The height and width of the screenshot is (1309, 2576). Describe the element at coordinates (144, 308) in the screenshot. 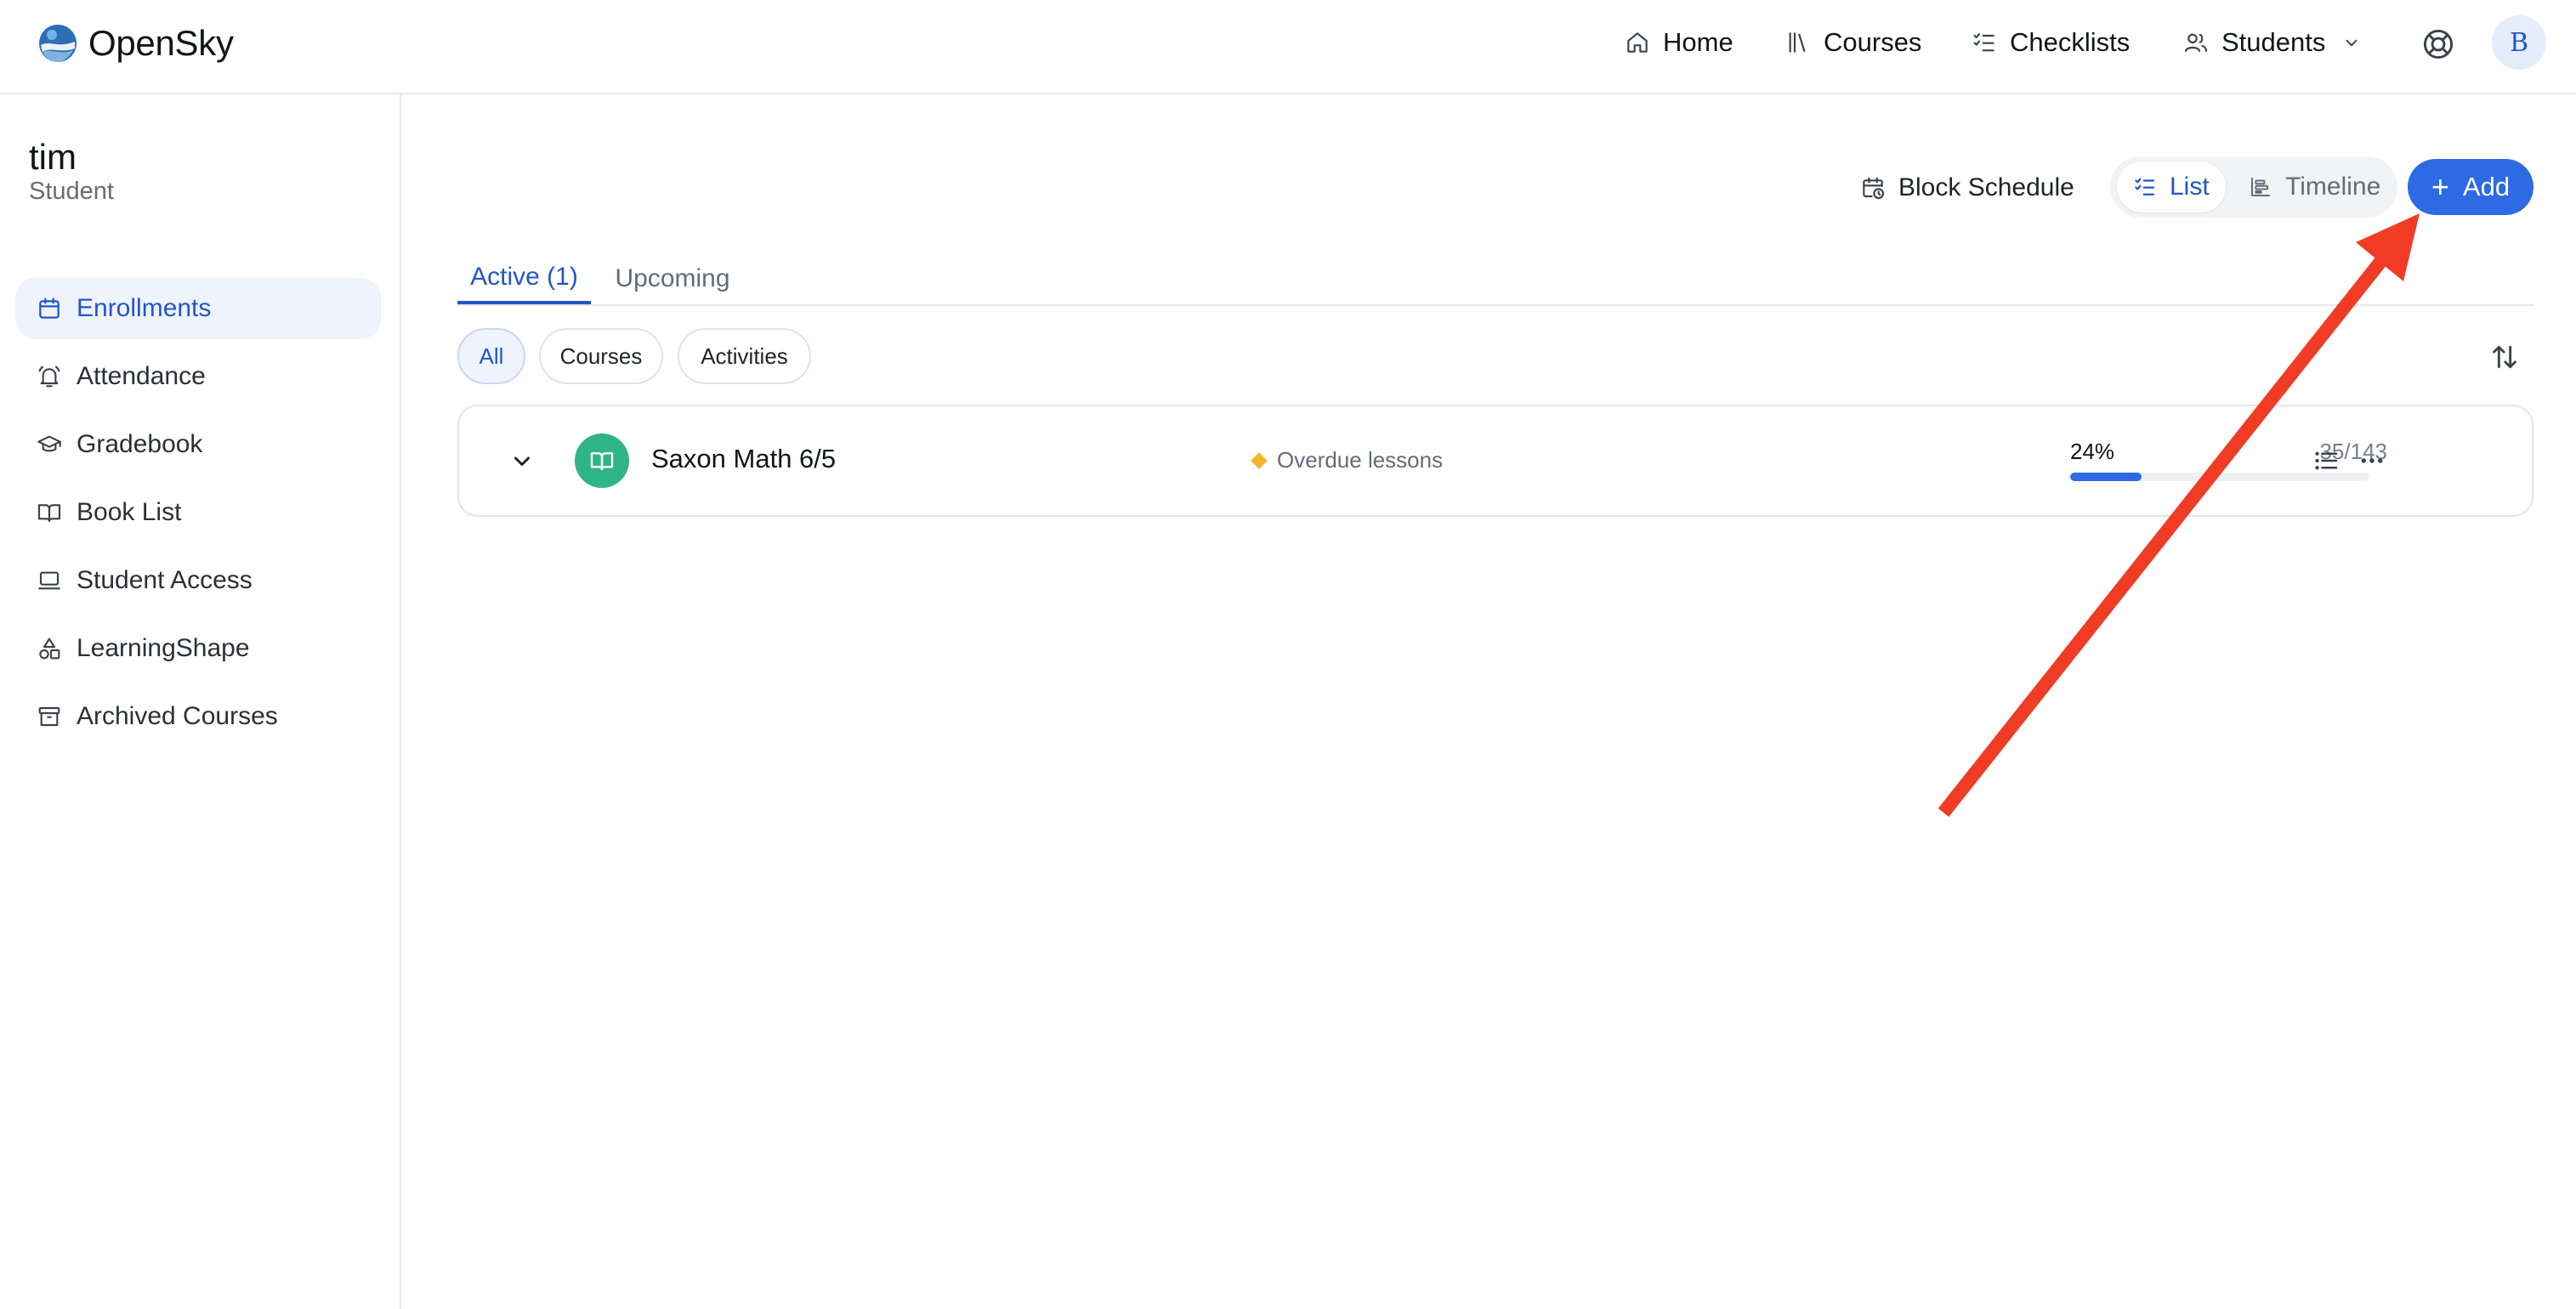

I see `sidebar-item-label: Enrollments` at that location.